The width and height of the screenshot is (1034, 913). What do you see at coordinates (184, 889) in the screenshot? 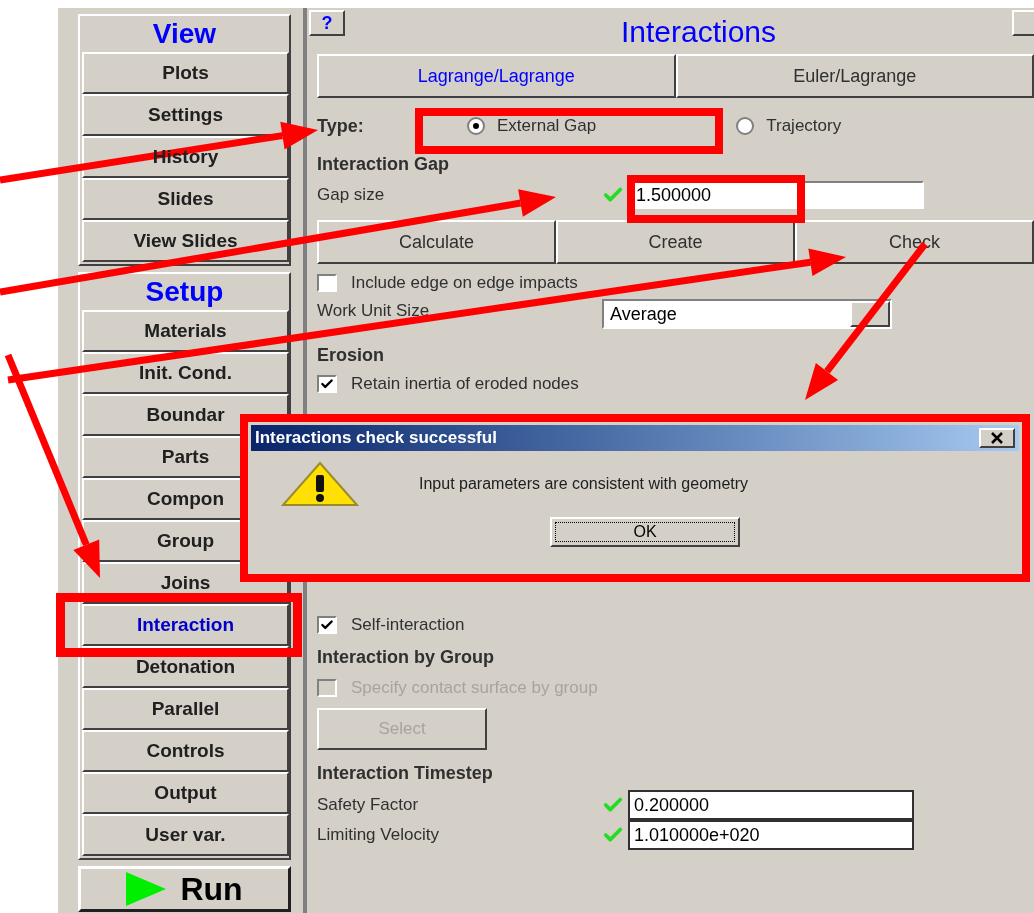
I see `run-button: Run` at bounding box center [184, 889].